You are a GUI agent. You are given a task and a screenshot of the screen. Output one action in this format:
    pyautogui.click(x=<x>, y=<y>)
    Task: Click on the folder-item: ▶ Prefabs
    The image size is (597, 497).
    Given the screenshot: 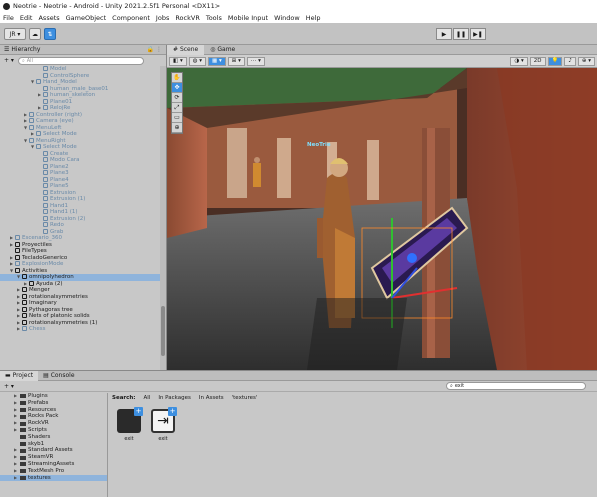 What is the action you would take?
    pyautogui.click(x=53, y=403)
    